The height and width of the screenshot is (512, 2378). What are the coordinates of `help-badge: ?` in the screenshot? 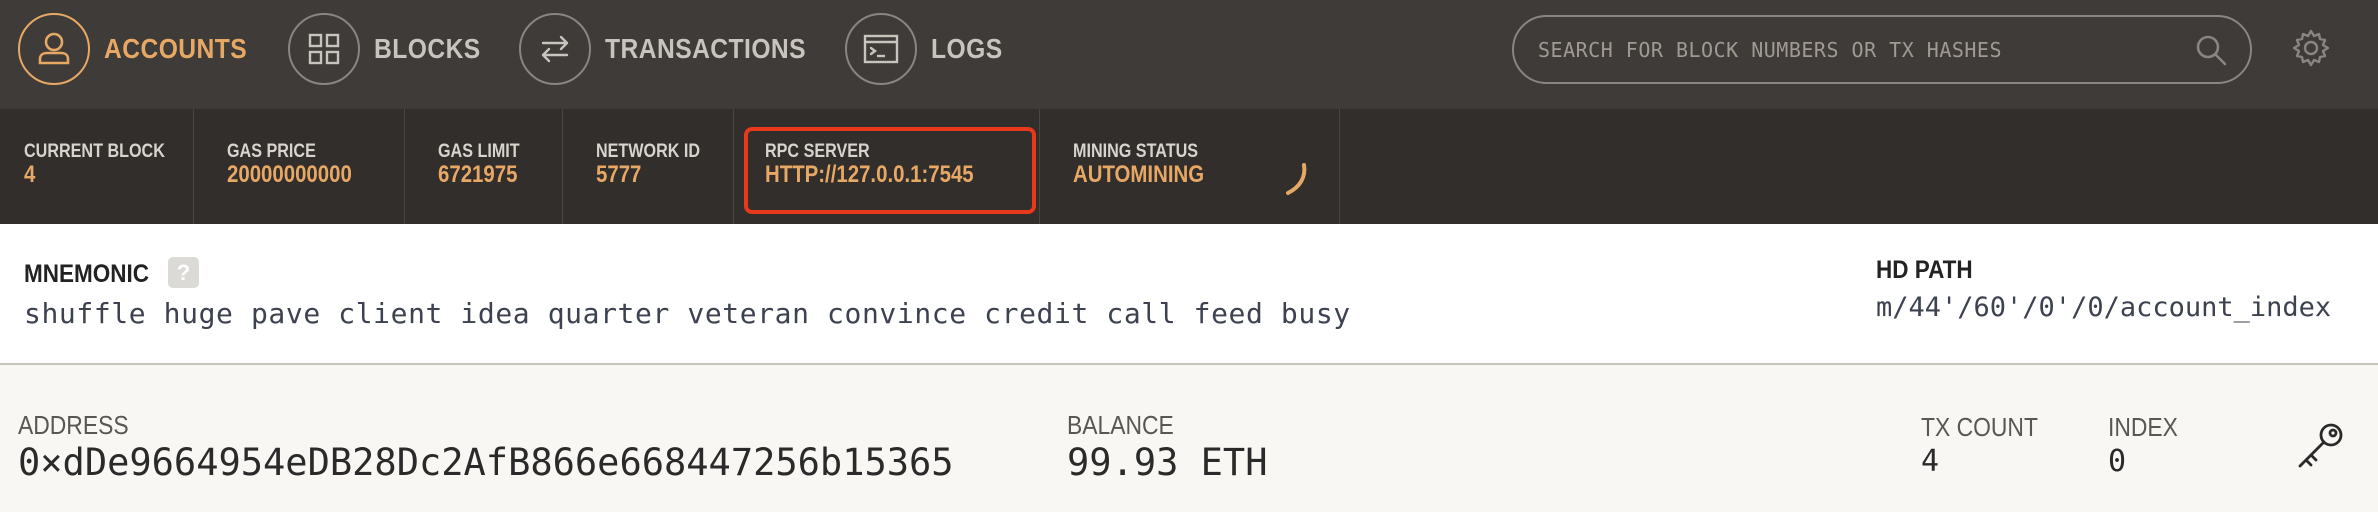 It's located at (183, 272).